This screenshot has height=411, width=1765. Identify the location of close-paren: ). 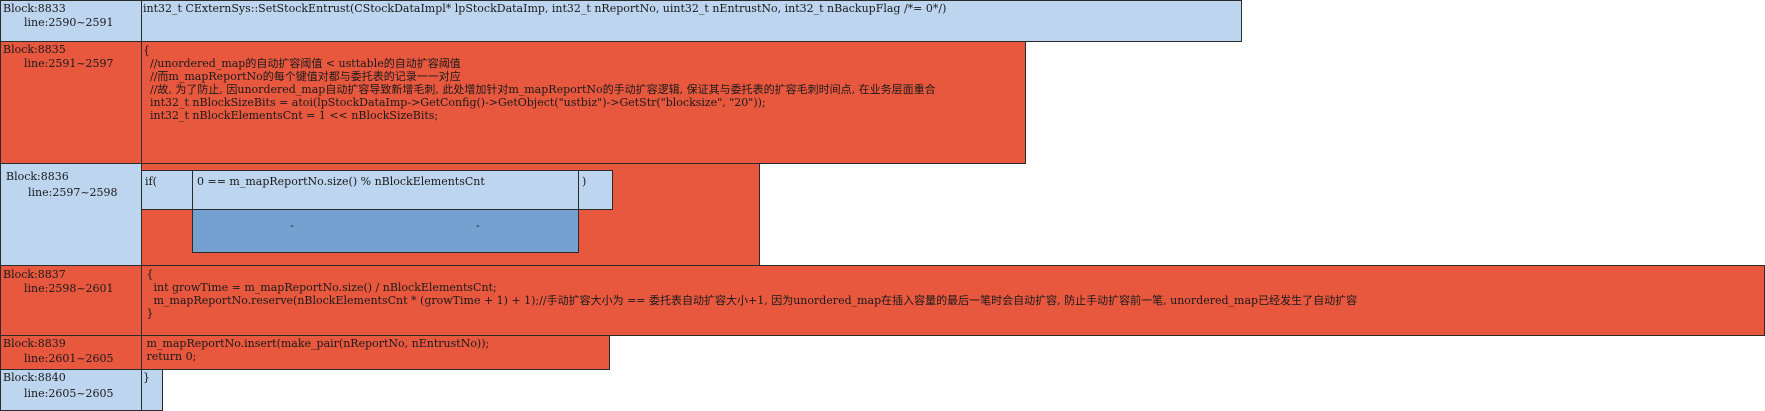
(584, 181).